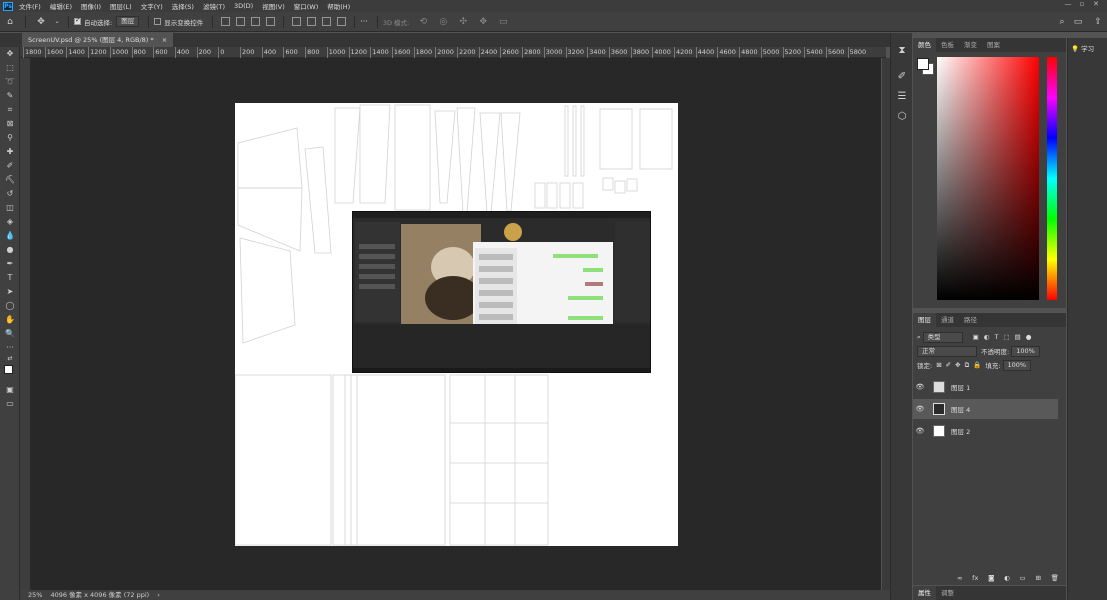  What do you see at coordinates (942, 337) in the screenshot?
I see `layer-filter-dropdown: 类型` at bounding box center [942, 337].